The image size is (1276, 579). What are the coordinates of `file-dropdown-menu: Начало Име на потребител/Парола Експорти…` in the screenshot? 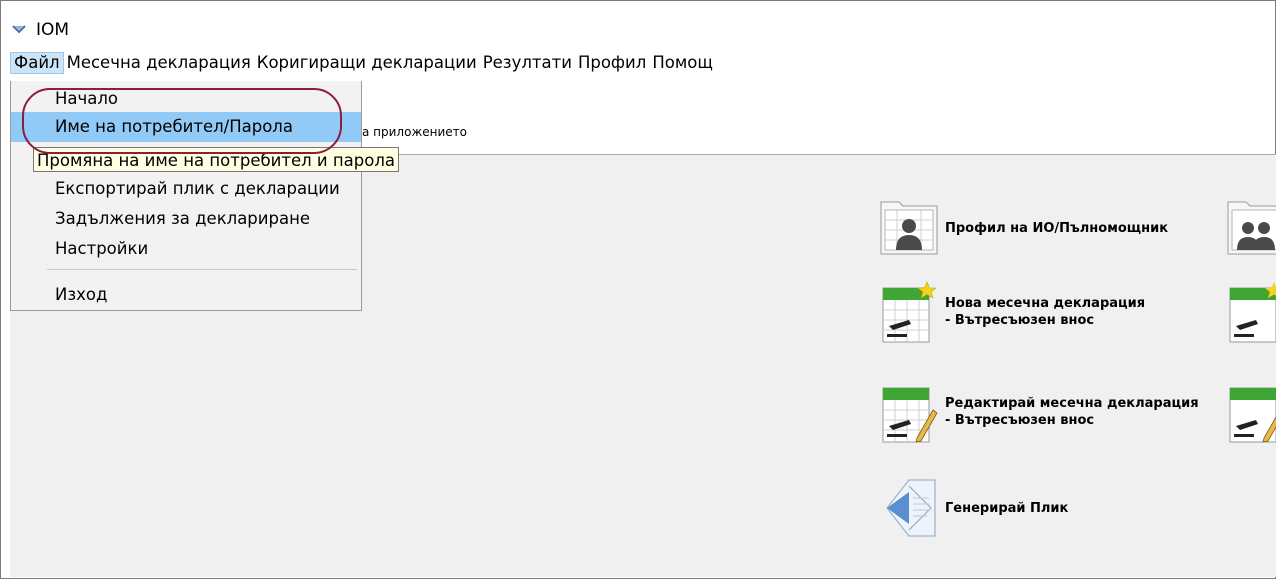 It's located at (186, 196).